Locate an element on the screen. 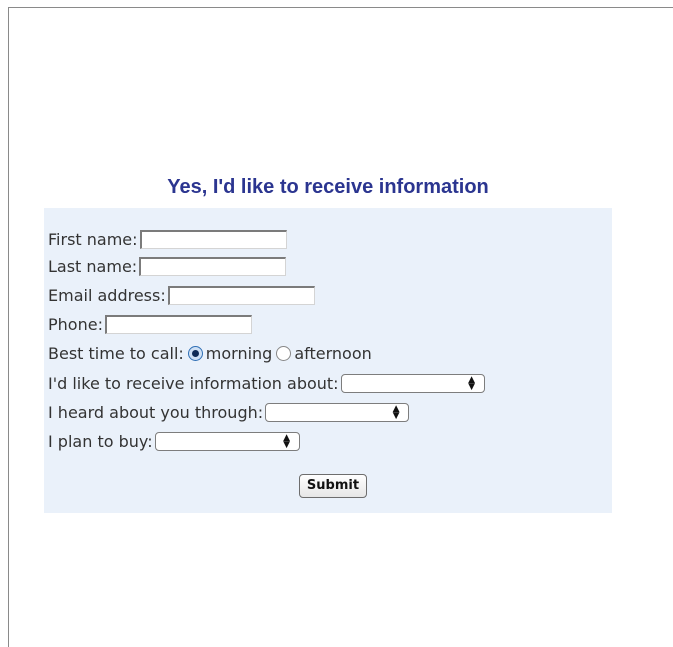 Image resolution: width=673 pixels, height=647 pixels. submit-button: Submit is located at coordinates (333, 486).